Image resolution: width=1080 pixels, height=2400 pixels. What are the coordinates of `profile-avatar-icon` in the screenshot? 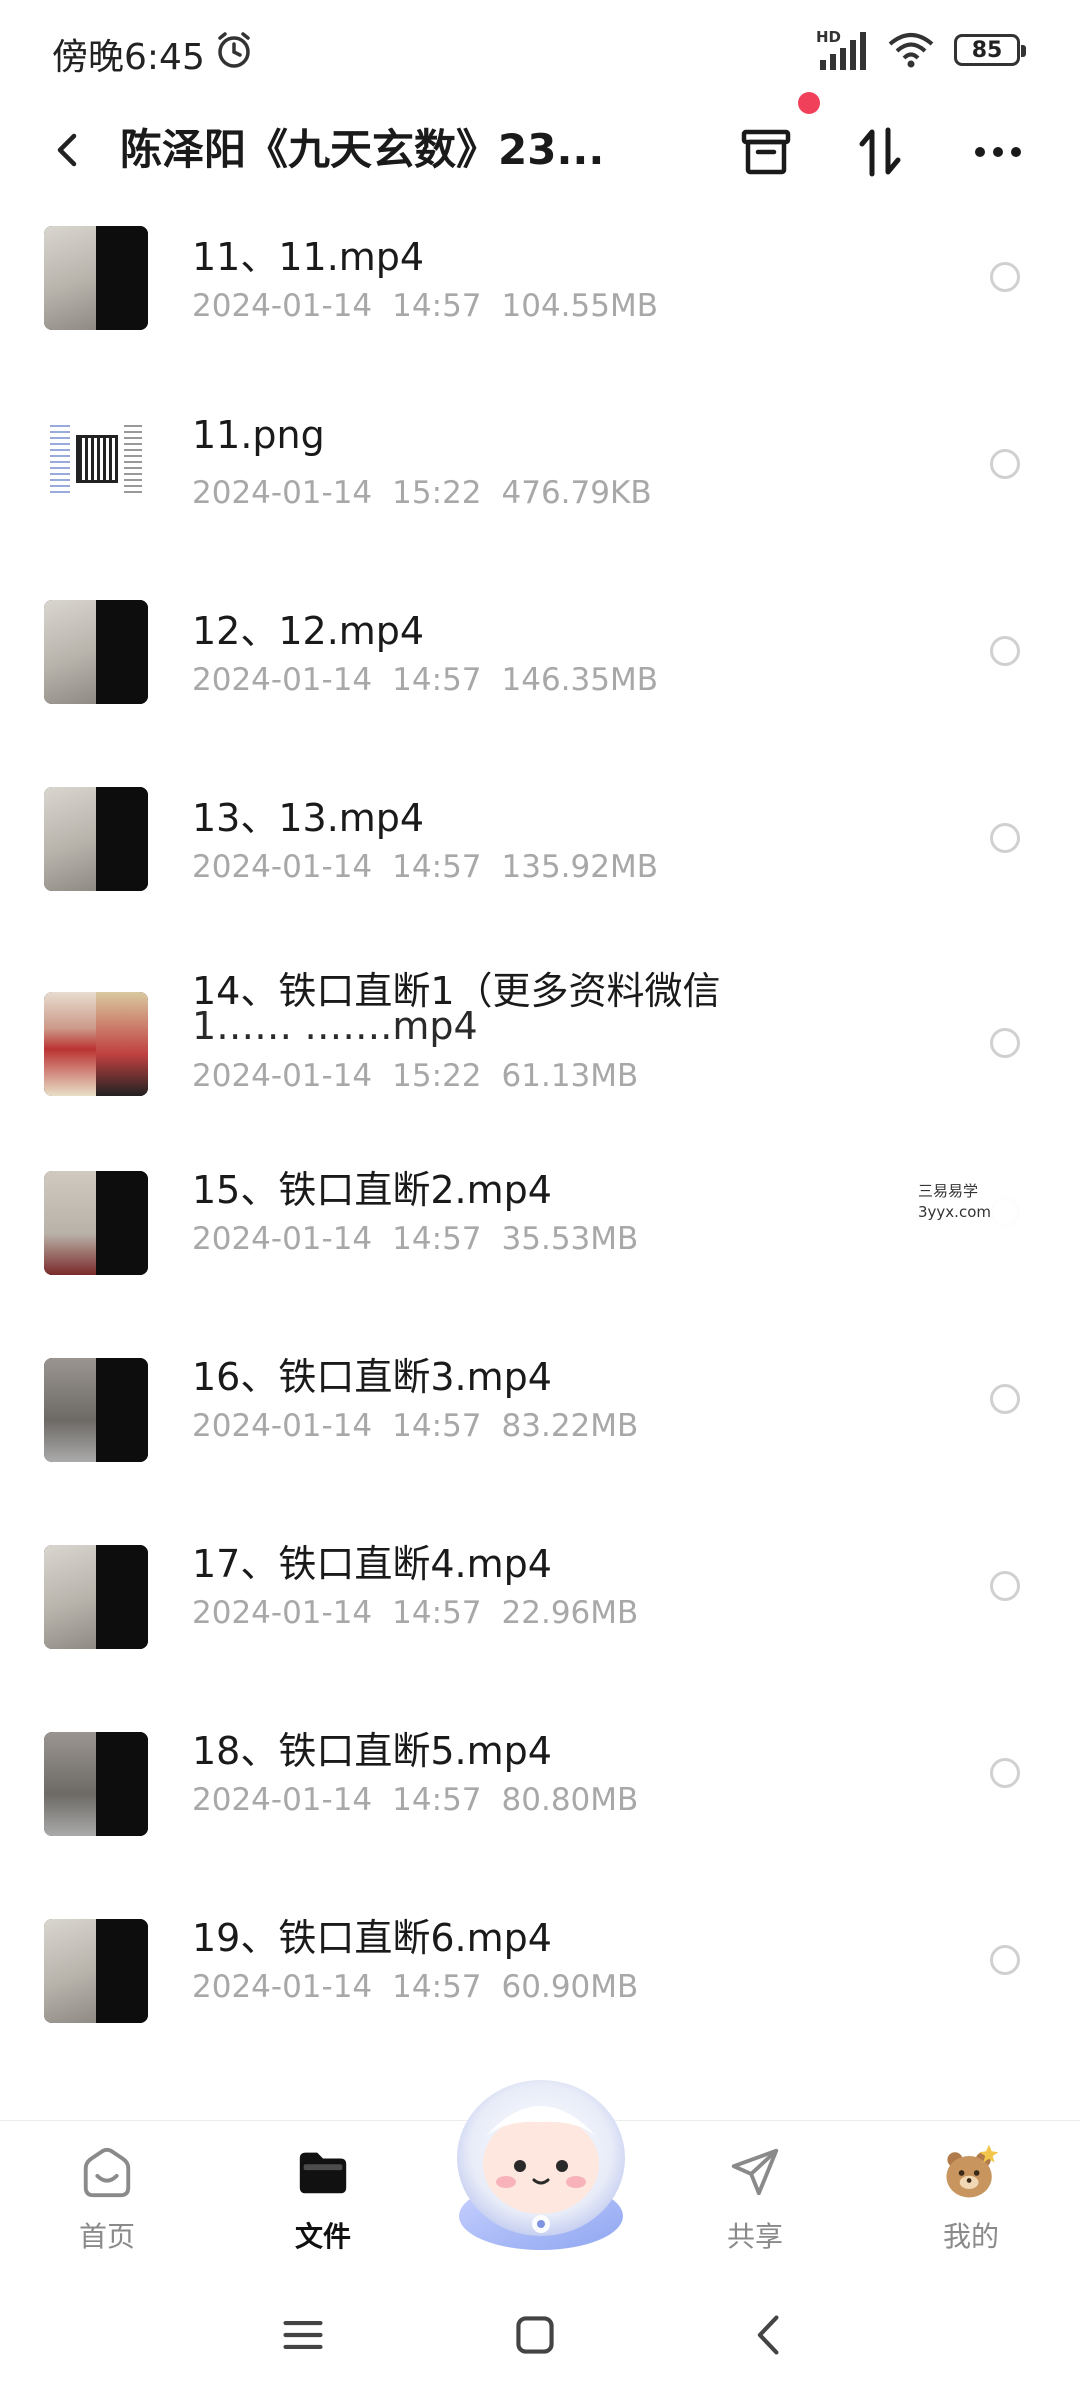 It's located at (971, 2172).